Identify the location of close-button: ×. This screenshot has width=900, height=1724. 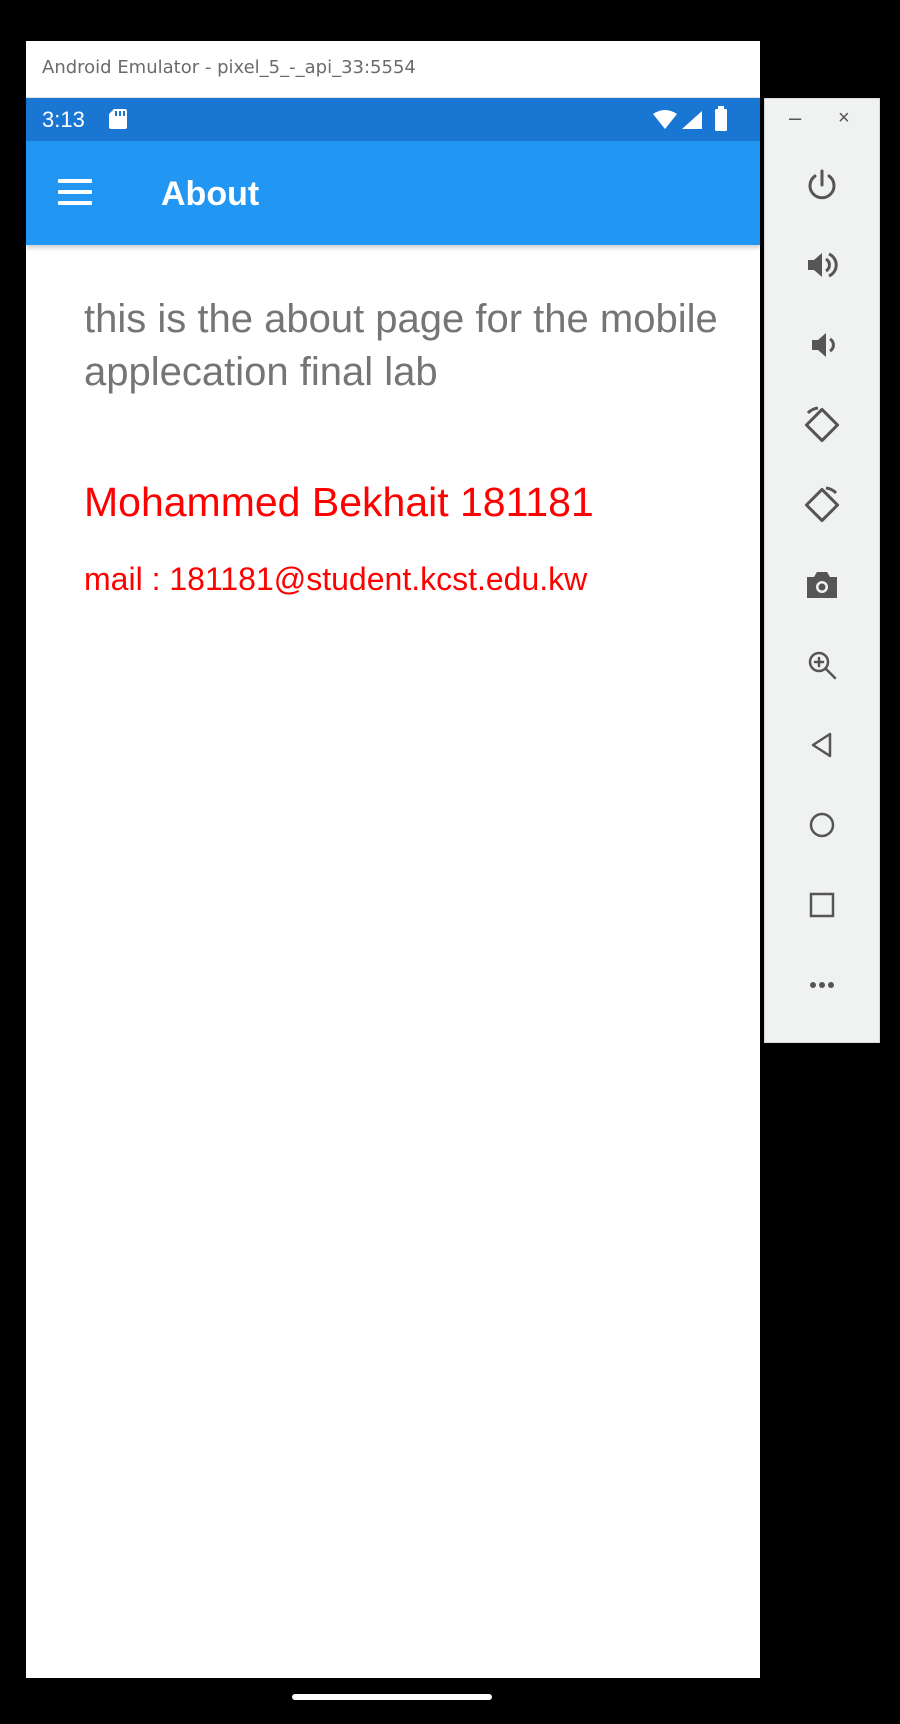
(844, 118).